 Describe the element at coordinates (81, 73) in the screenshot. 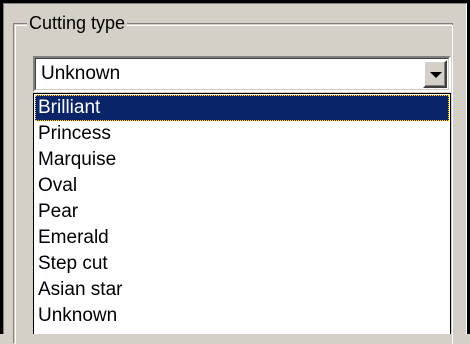

I see `combobox-value: Unknown` at that location.